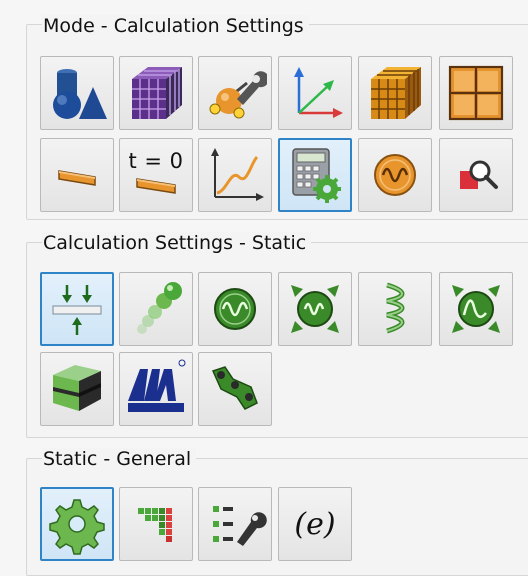 Image resolution: width=528 pixels, height=576 pixels. What do you see at coordinates (156, 186) in the screenshot?
I see `time-zero-strip-icon` at bounding box center [156, 186].